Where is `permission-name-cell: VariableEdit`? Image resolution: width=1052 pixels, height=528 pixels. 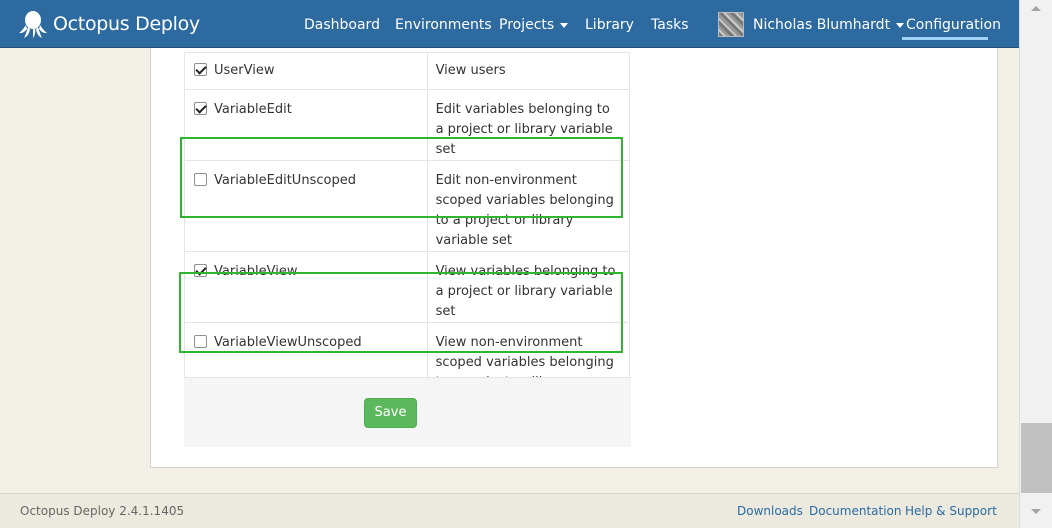
permission-name-cell: VariableEdit is located at coordinates (306, 125).